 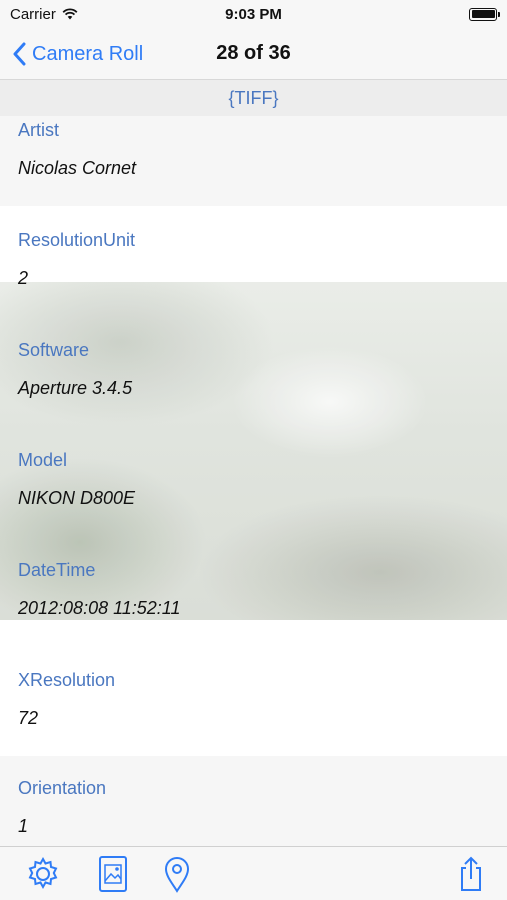 I want to click on field-label: Software, so click(x=54, y=350).